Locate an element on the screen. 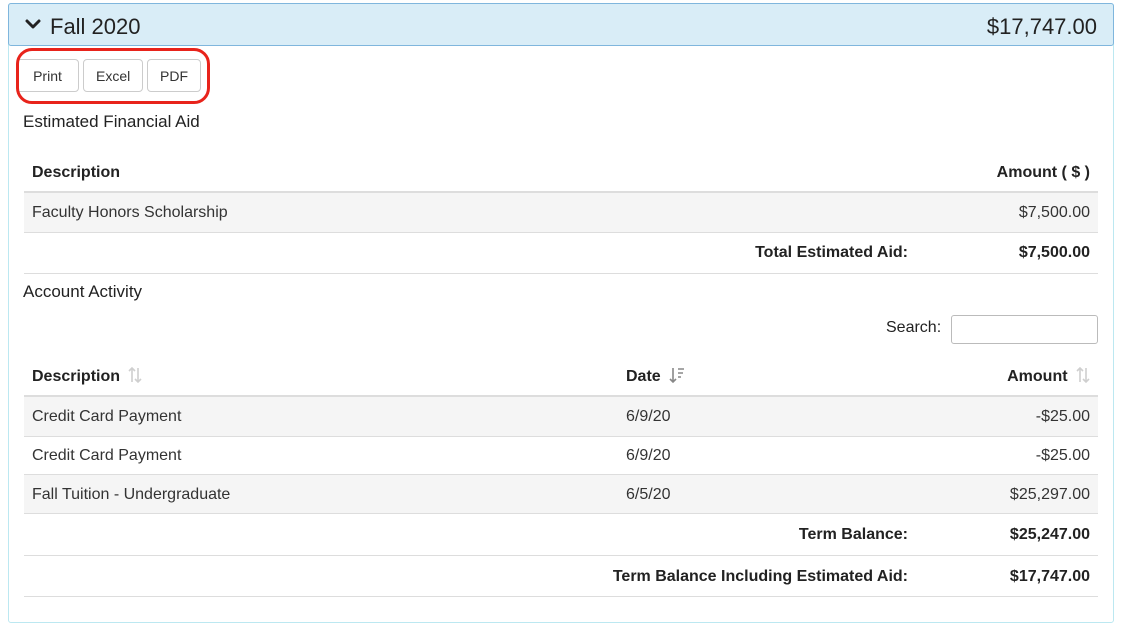  activity-row-amount: $25,297.00 is located at coordinates (1049, 494).